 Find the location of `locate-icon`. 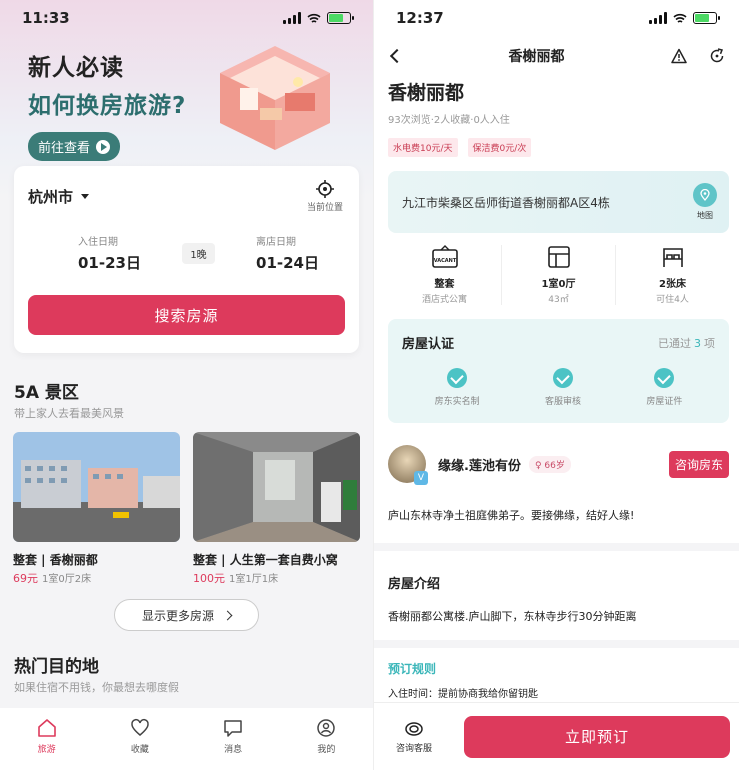

locate-icon is located at coordinates (324, 189).